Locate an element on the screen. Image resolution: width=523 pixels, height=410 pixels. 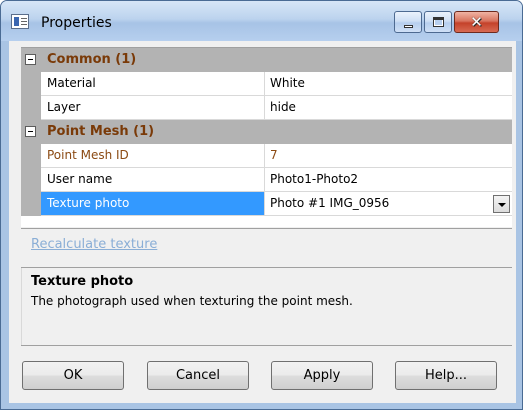
property-name: Point Mesh ID is located at coordinates (153, 155).